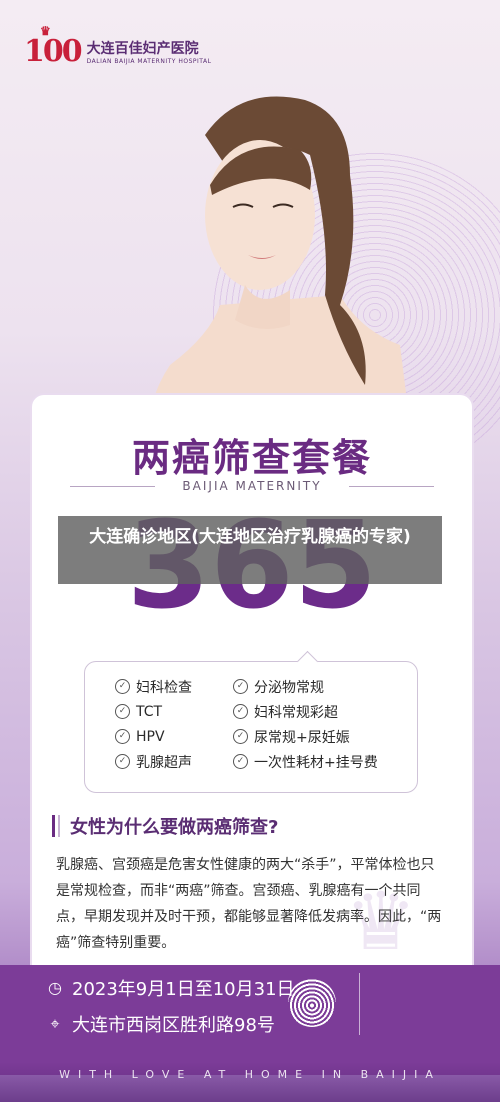  I want to click on hospital-name-en: DALIAN BAIJIA MATERNITY HOSPITAL, so click(149, 61).